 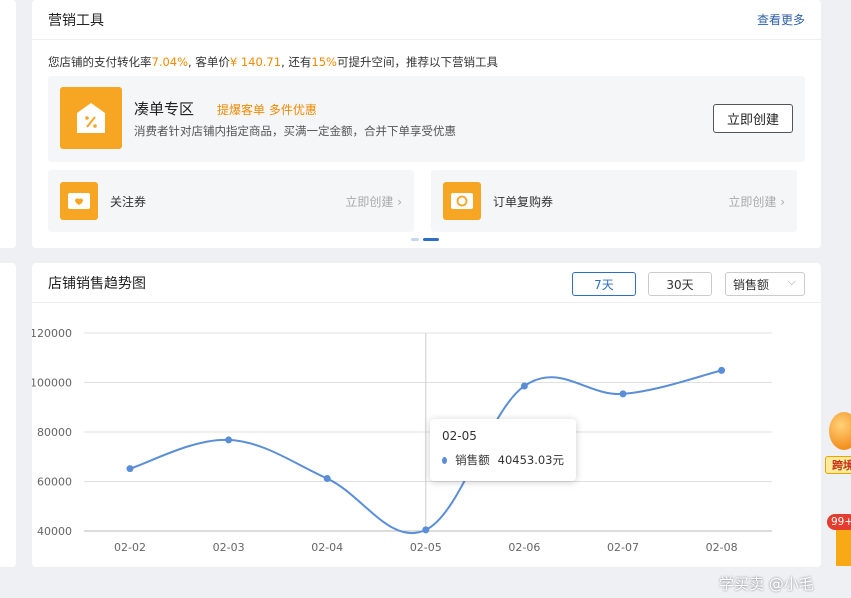 What do you see at coordinates (781, 19) in the screenshot?
I see `view-more-link: 查看更多` at bounding box center [781, 19].